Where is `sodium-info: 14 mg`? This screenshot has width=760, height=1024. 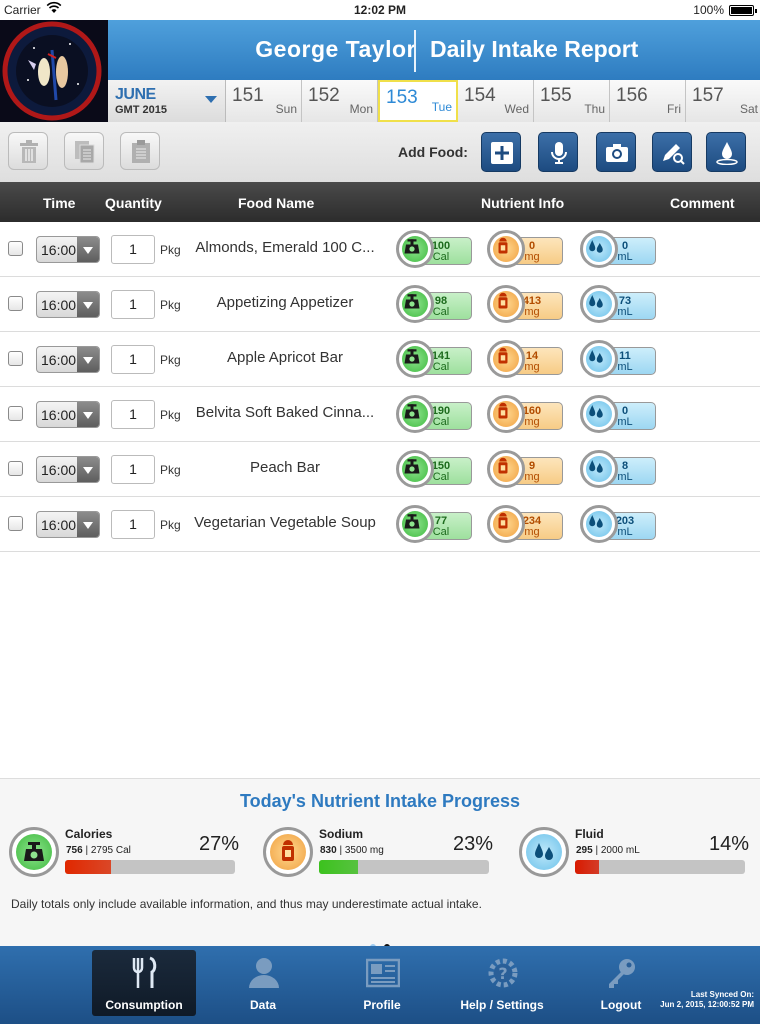 sodium-info: 14 mg is located at coordinates (525, 359).